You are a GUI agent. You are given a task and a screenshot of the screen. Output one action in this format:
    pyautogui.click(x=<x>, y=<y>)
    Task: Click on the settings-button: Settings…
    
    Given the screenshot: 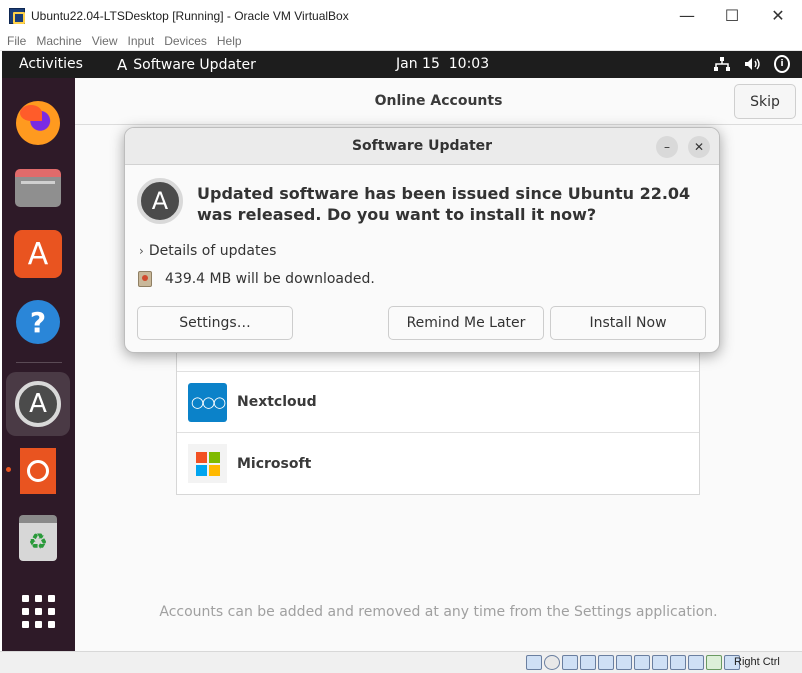 What is the action you would take?
    pyautogui.click(x=215, y=323)
    